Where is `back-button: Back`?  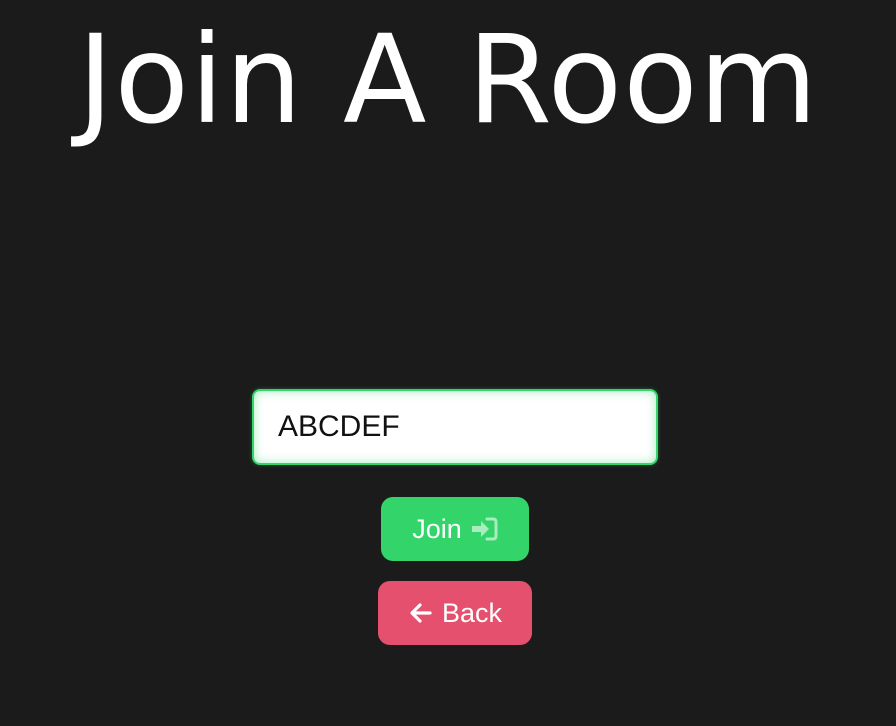
back-button: Back is located at coordinates (455, 613).